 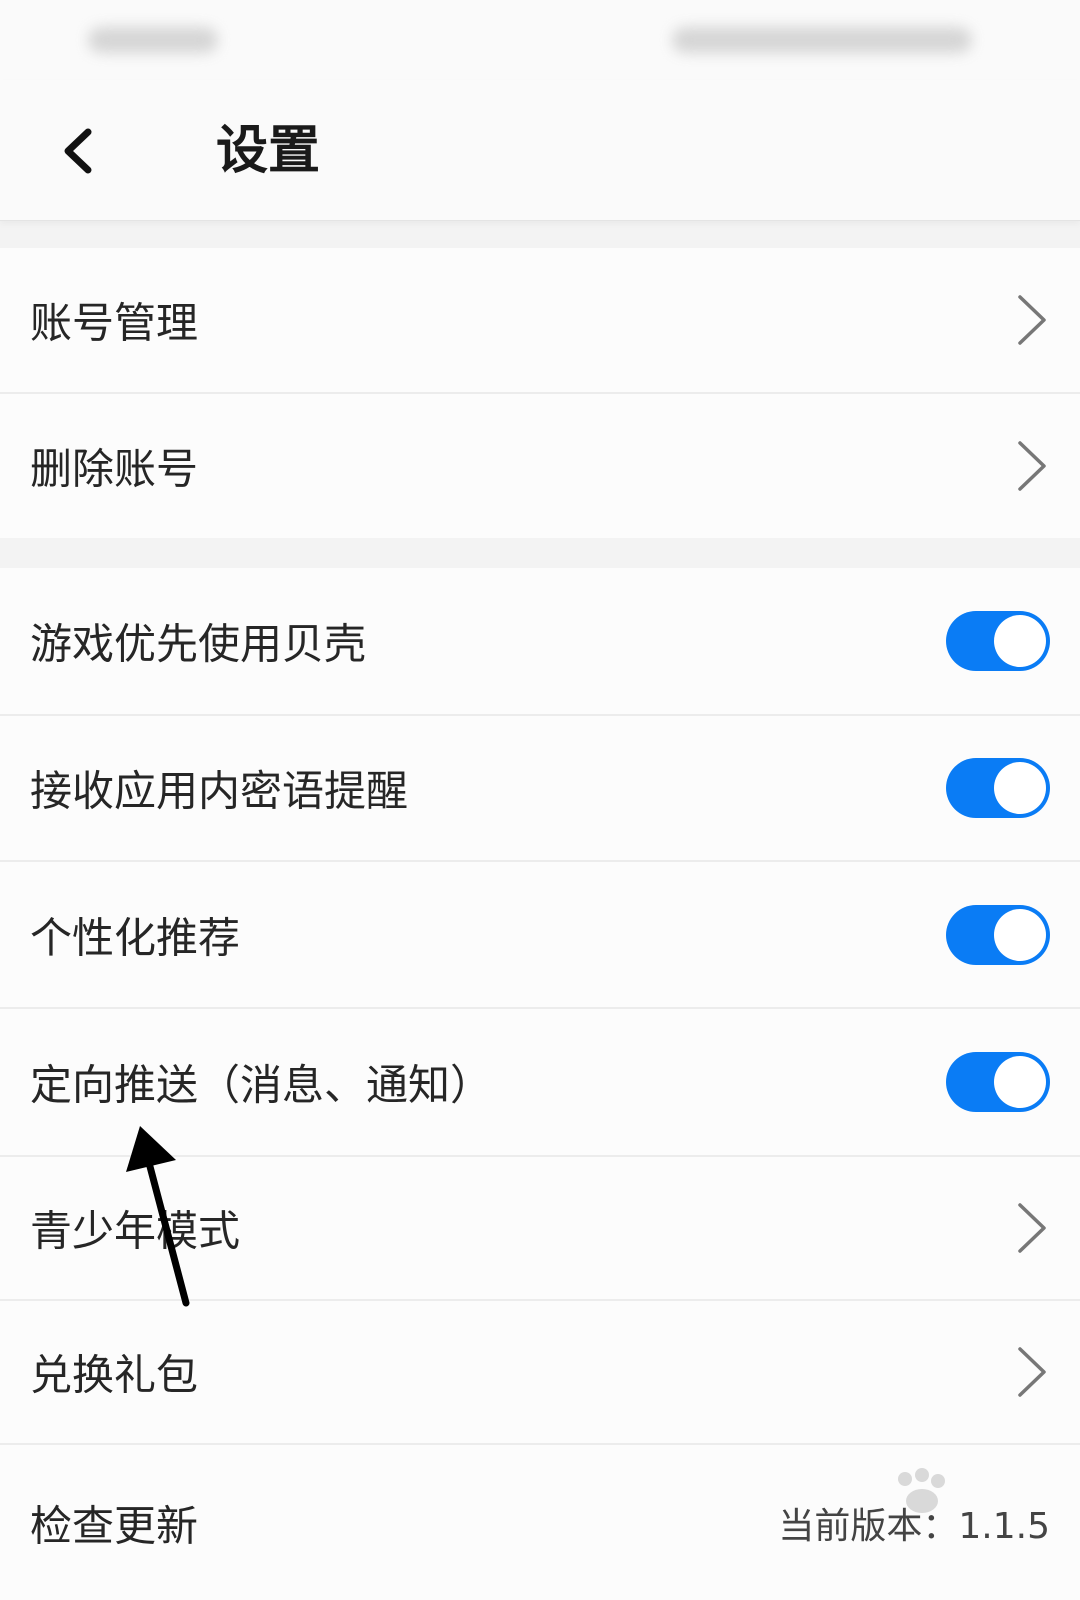 What do you see at coordinates (540, 1372) in the screenshot?
I see `settings-row-redeem-gift: 兑换礼包` at bounding box center [540, 1372].